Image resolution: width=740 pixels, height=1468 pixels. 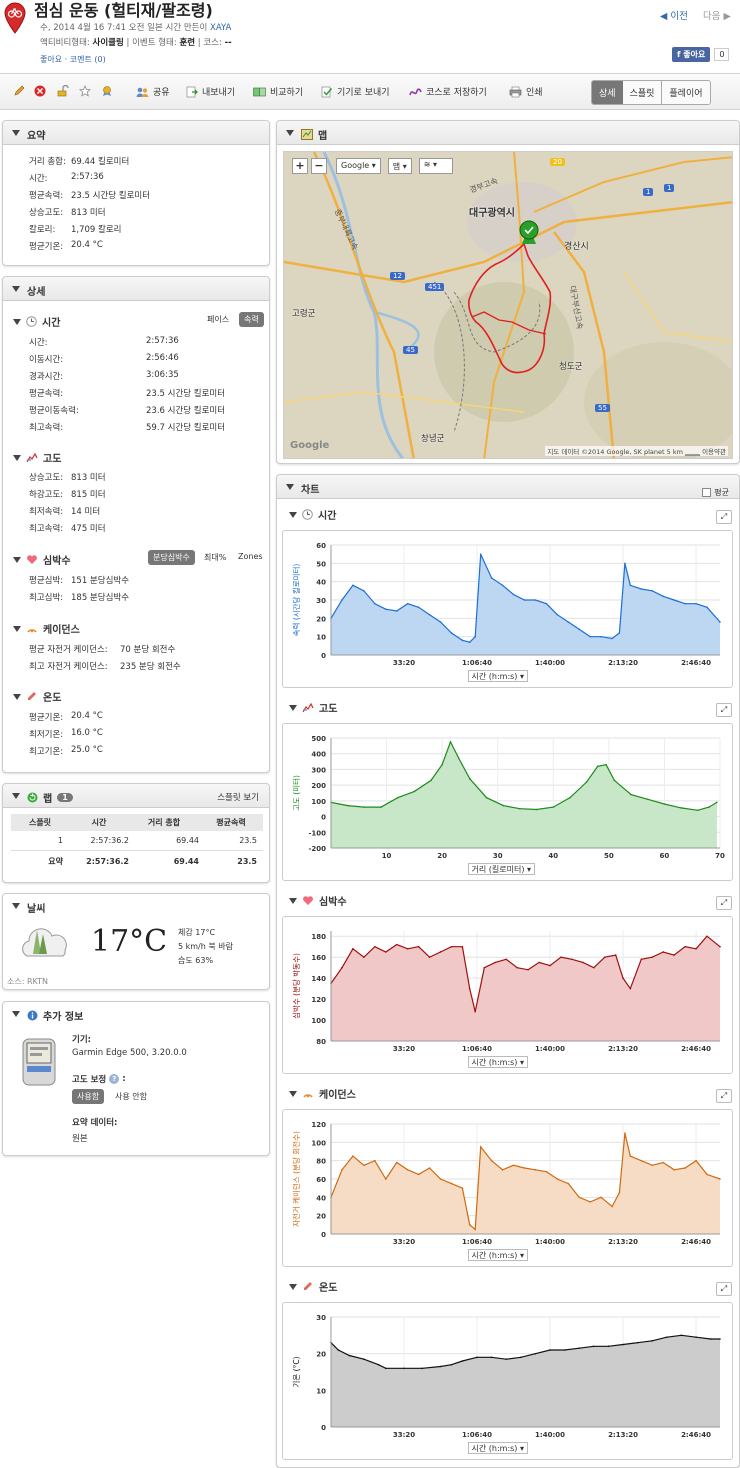 I want to click on elev-correction-on: 사용함, so click(x=88, y=1096).